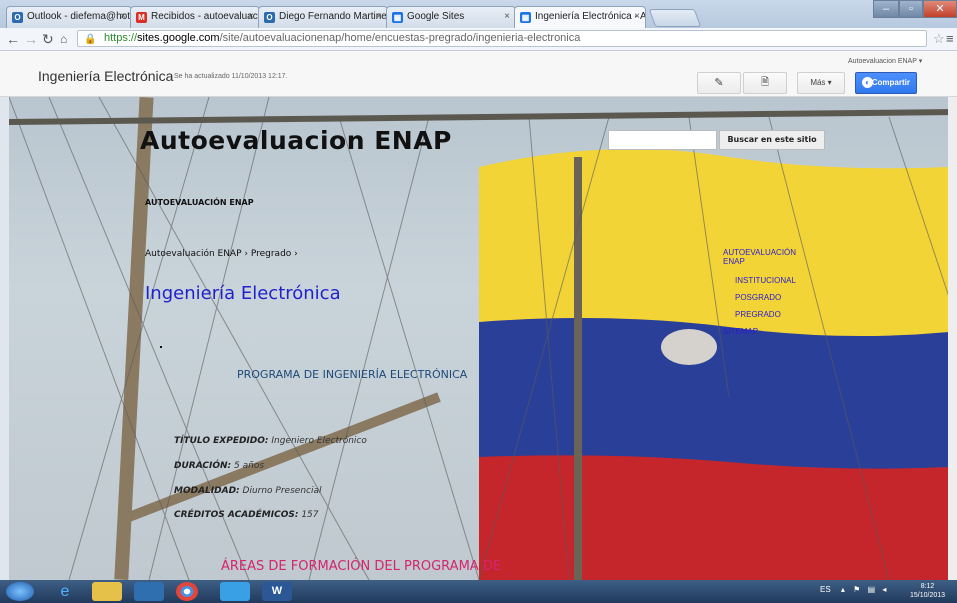 The image size is (957, 603). Describe the element at coordinates (199, 202) in the screenshot. I see `horizontal-nav-link: AUTOEVALUACIÓN ENAP` at that location.